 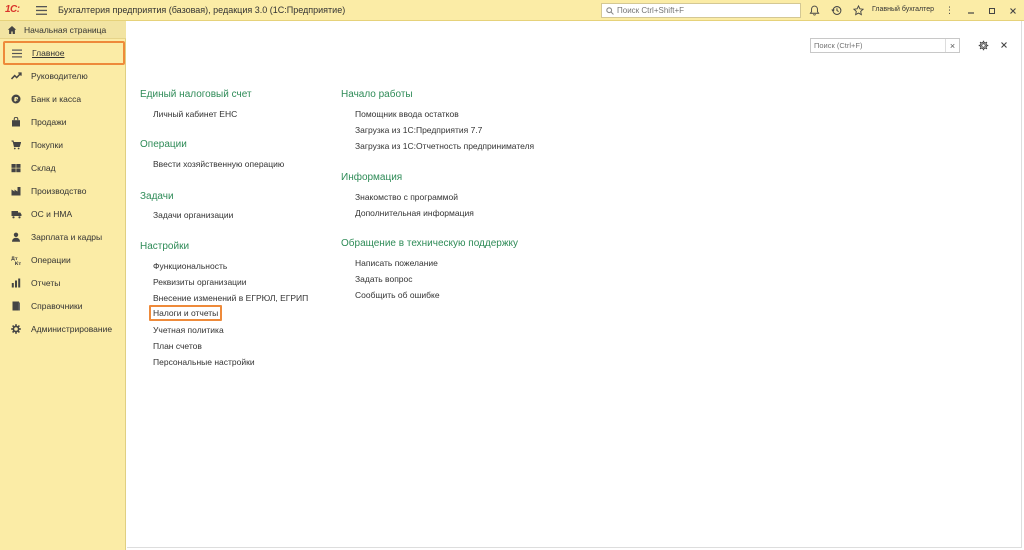 I want to click on link-import-77: Загрузка из 1С:Предприятия 7.7, so click(x=418, y=130).